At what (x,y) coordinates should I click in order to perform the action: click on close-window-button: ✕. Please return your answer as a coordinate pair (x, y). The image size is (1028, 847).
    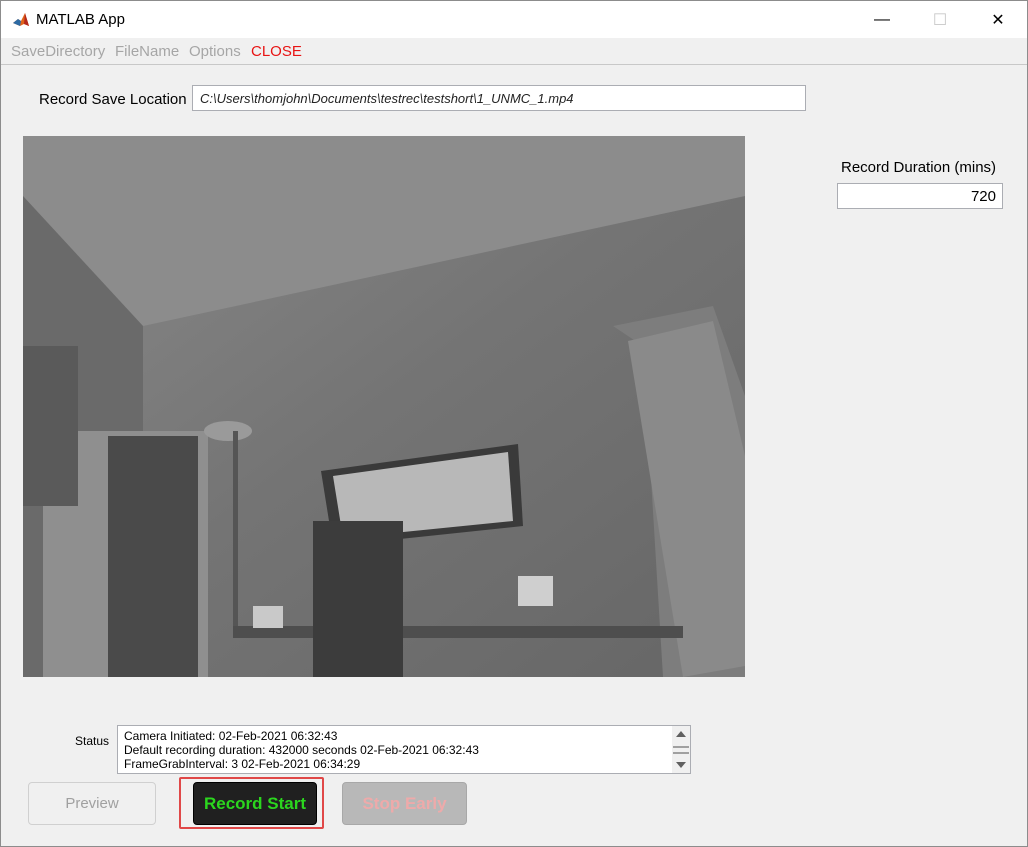
    Looking at the image, I should click on (998, 19).